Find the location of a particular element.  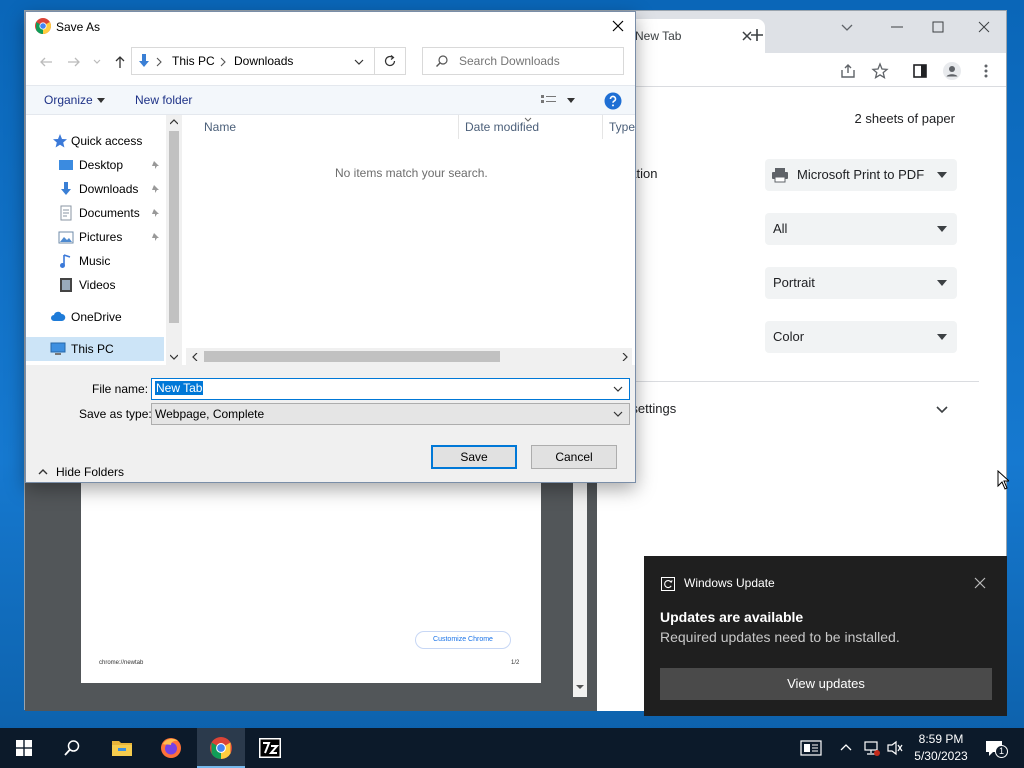

volume-muted-icon is located at coordinates (895, 748).